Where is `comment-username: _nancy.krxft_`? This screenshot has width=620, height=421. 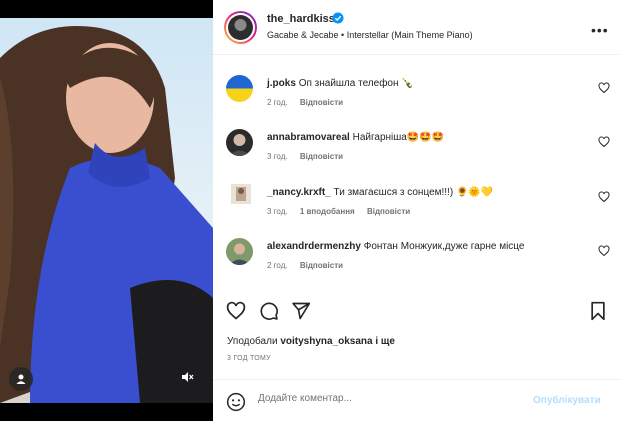
comment-username: _nancy.krxft_ is located at coordinates (299, 192).